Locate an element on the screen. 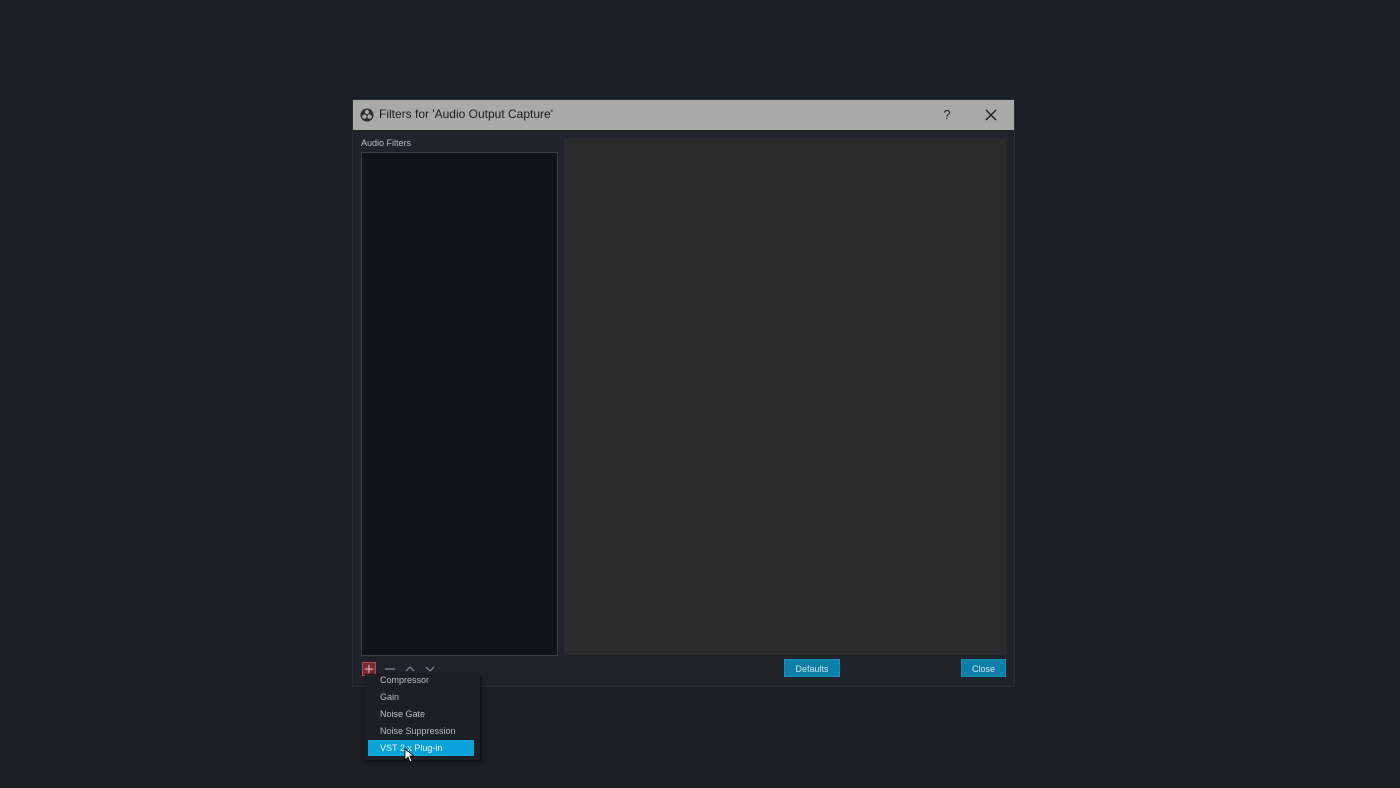 Image resolution: width=1400 pixels, height=788 pixels. defaults-button: Defaults is located at coordinates (812, 668).